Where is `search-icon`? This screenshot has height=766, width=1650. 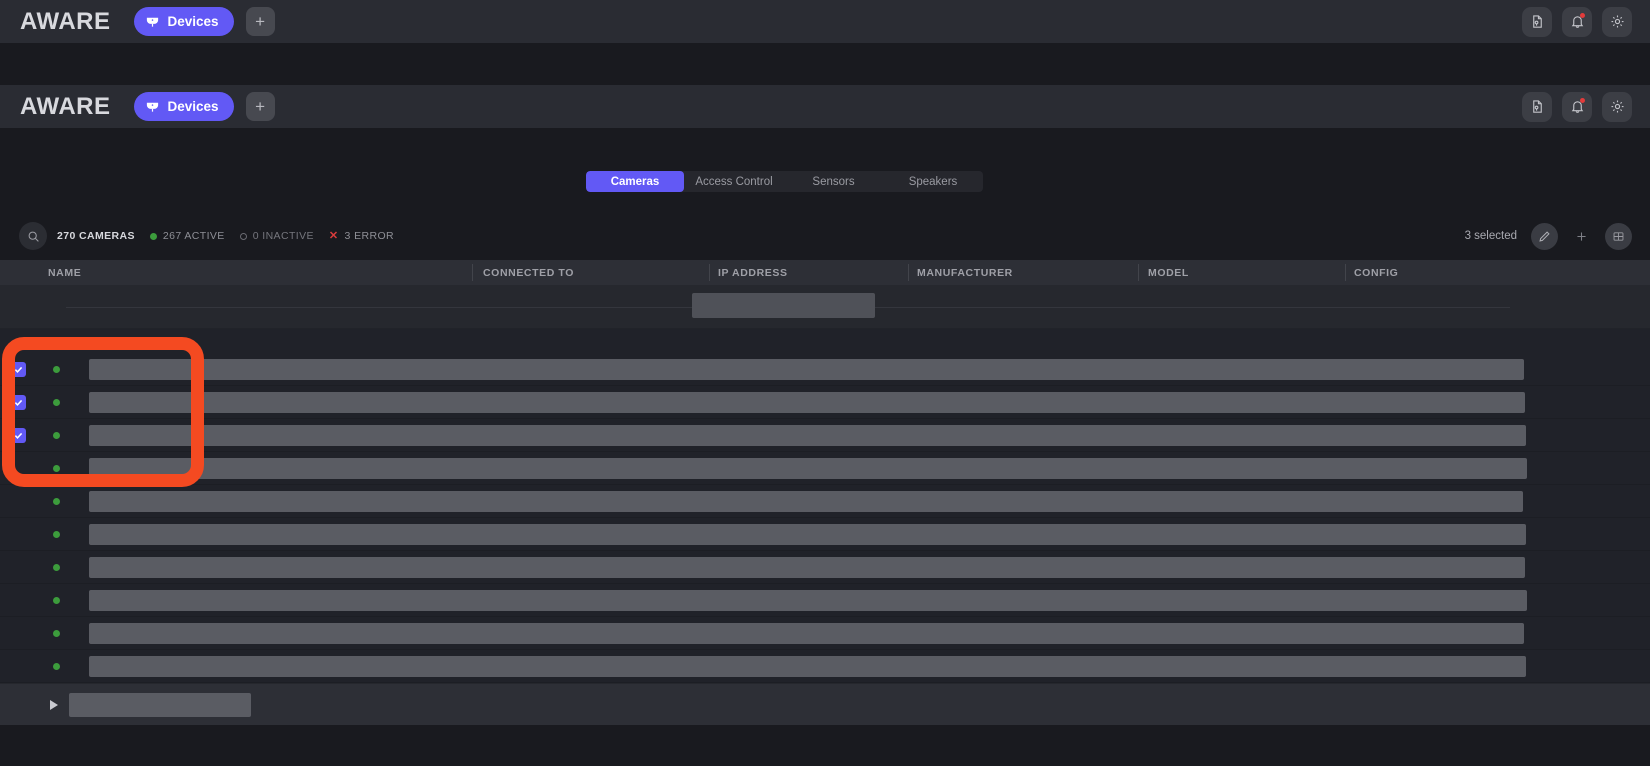
search-icon is located at coordinates (33, 236).